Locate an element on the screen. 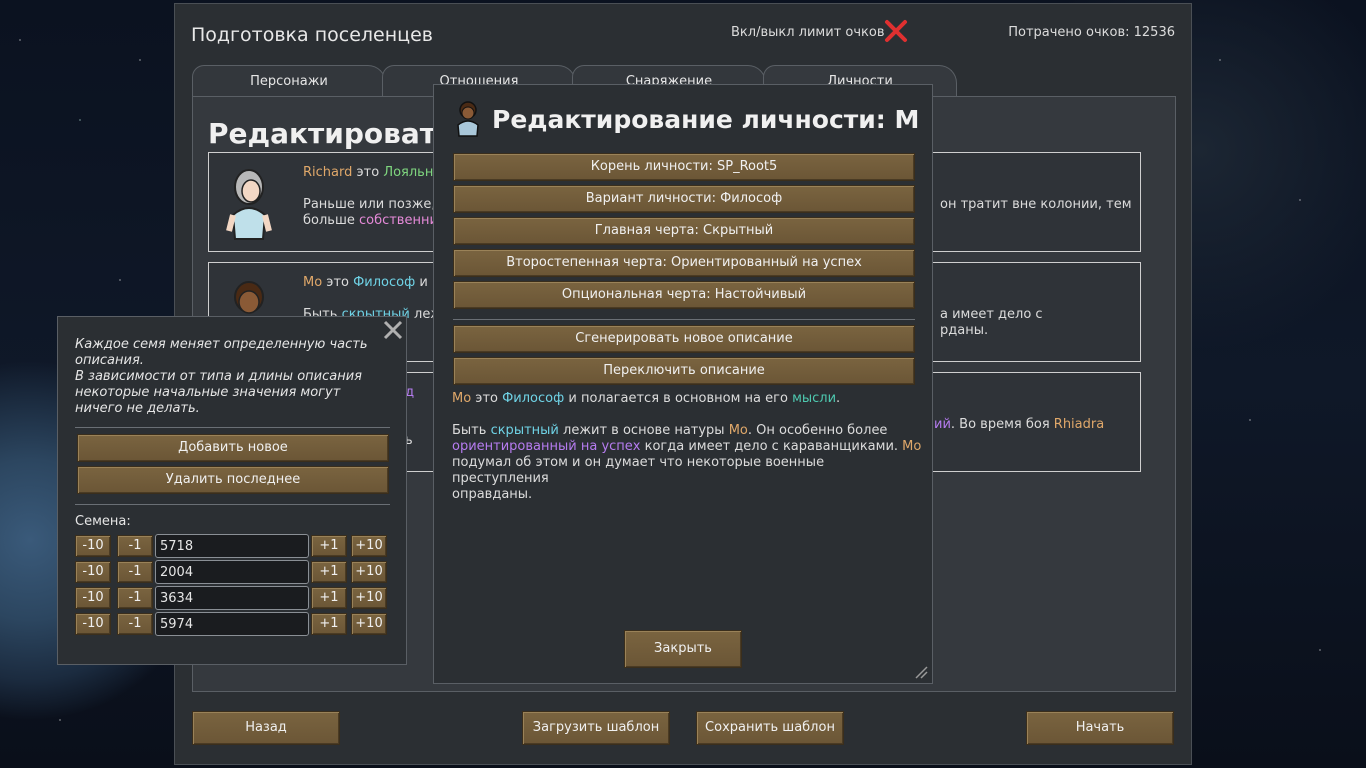 This screenshot has width=1366, height=768. pawn-name: Richard is located at coordinates (328, 172).